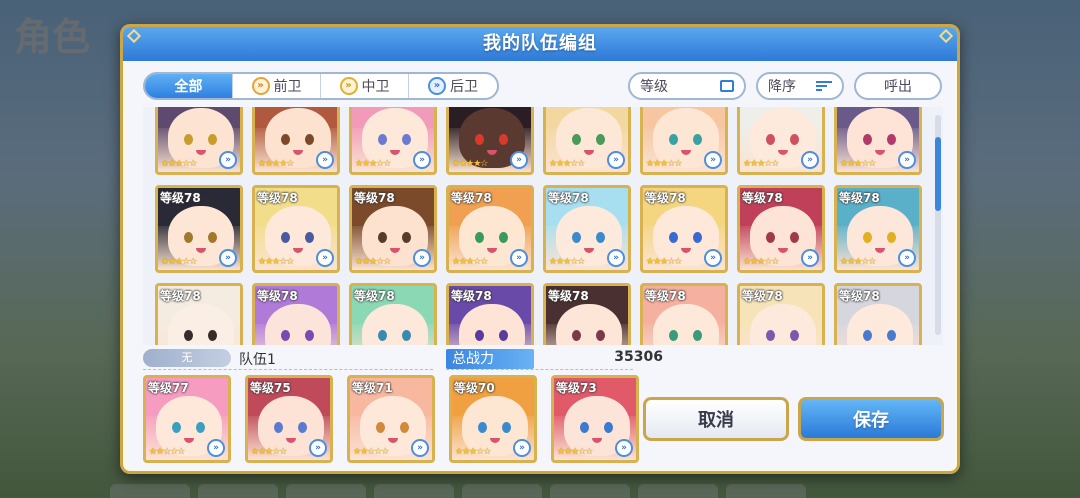 The height and width of the screenshot is (498, 1080). Describe the element at coordinates (543, 359) in the screenshot. I see `team-info: 无 队伍1 总战力 35306` at that location.